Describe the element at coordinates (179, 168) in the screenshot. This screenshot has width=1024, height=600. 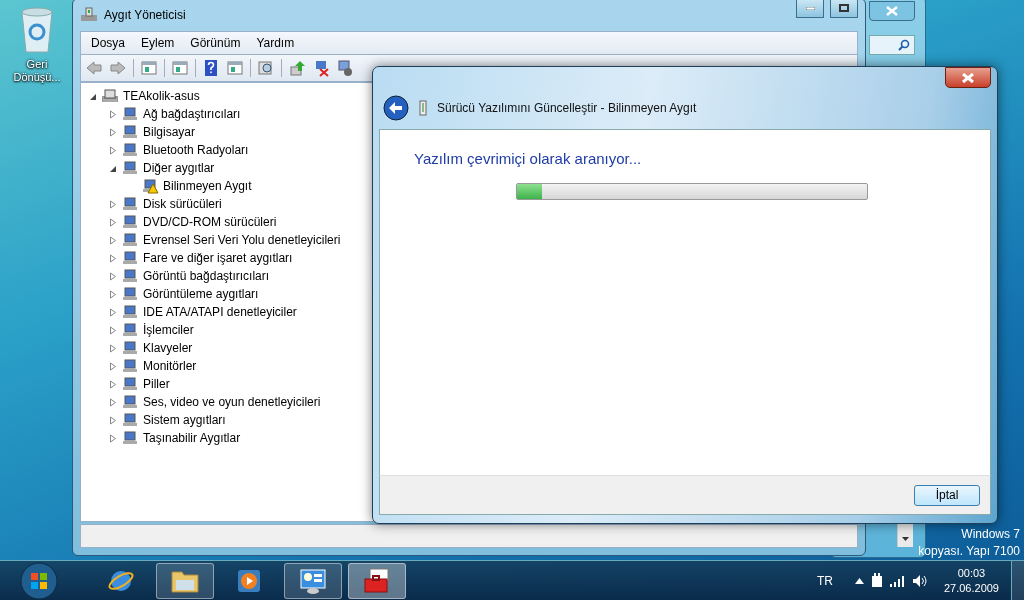
I see `tree-item: Diğer aygıtlar` at that location.